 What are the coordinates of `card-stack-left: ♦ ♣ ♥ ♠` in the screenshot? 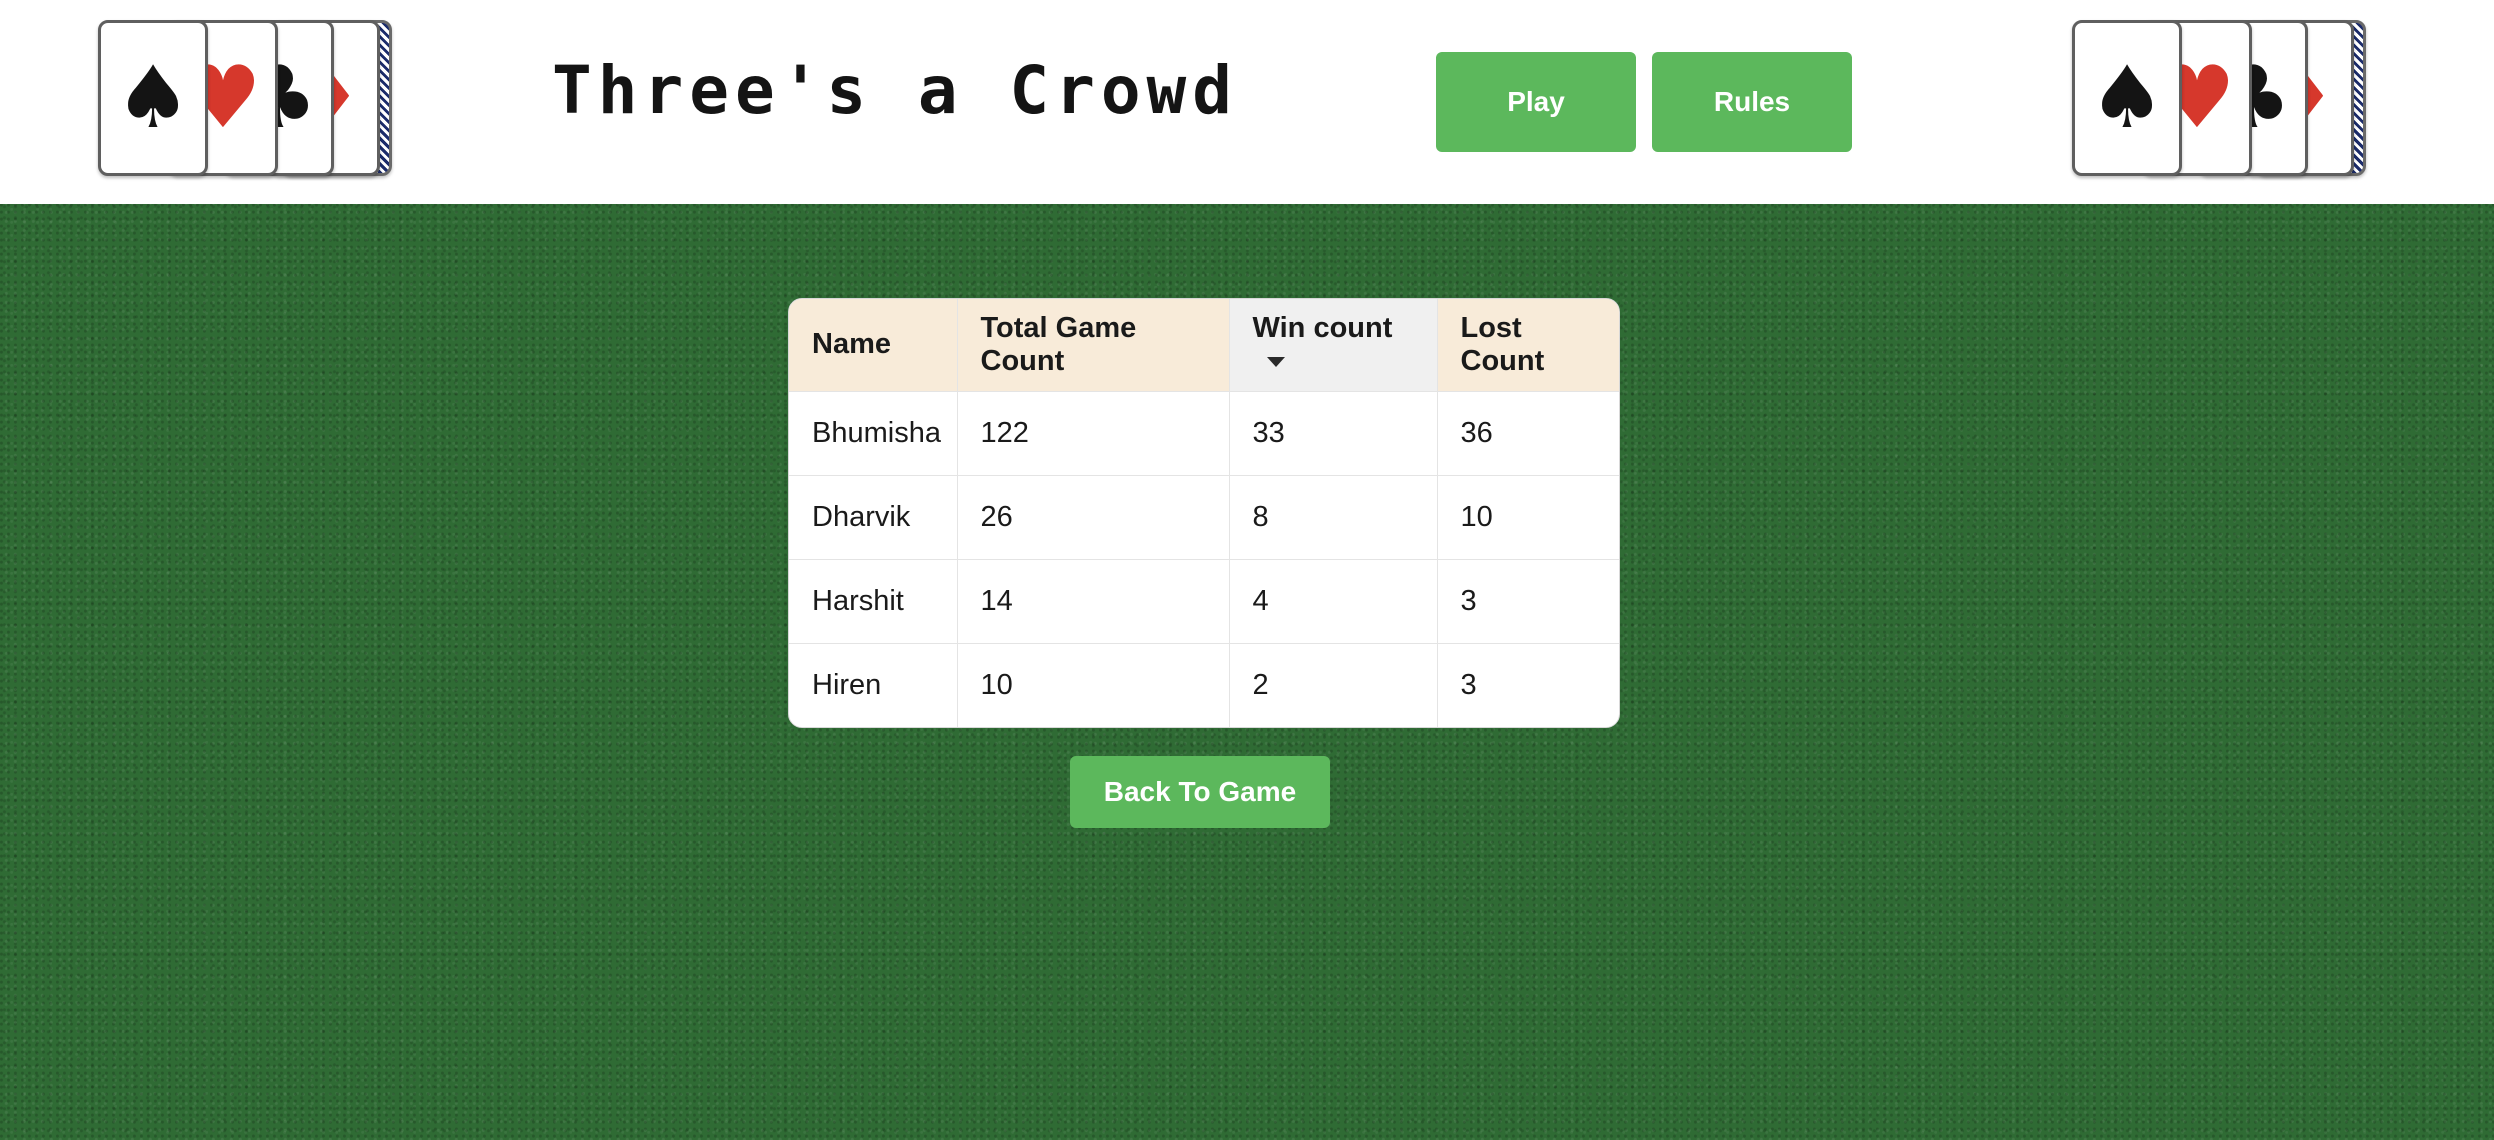 It's located at (248, 101).